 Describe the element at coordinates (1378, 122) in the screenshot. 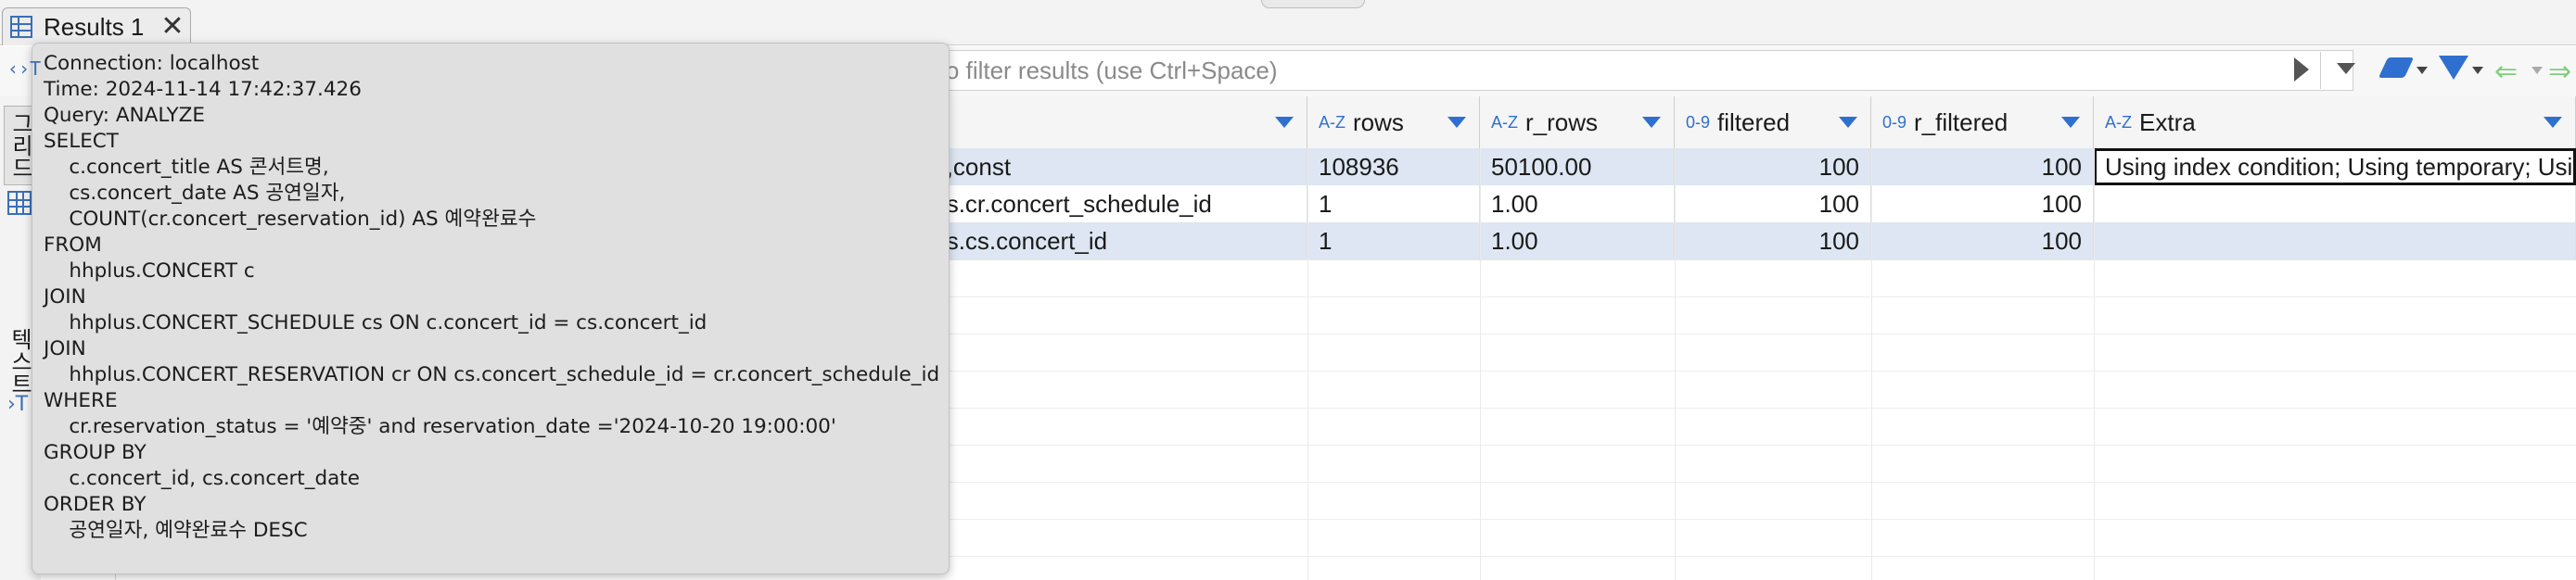

I see `column-name: rows` at that location.